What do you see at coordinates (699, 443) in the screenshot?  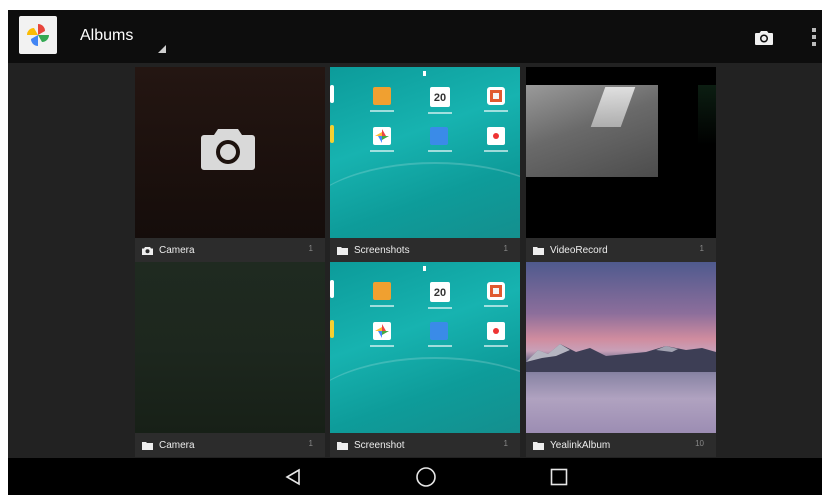 I see `album-count: 10` at bounding box center [699, 443].